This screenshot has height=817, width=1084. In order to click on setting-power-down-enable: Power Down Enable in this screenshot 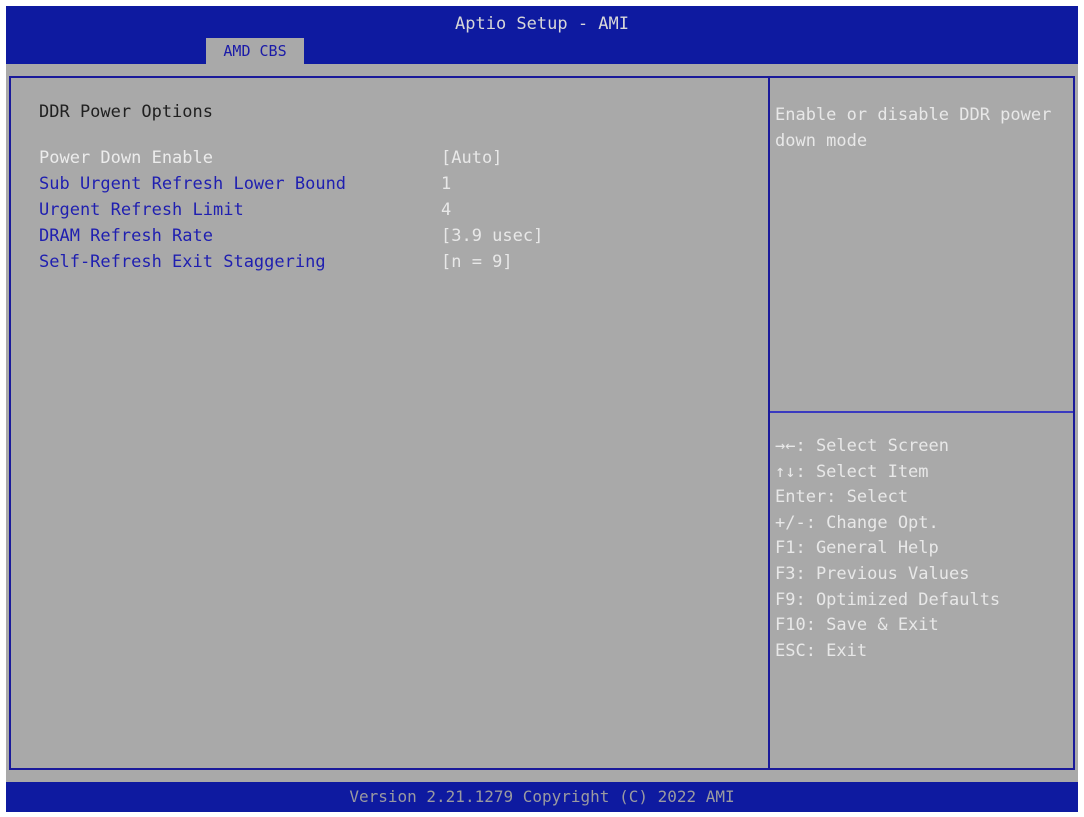, I will do `click(126, 158)`.